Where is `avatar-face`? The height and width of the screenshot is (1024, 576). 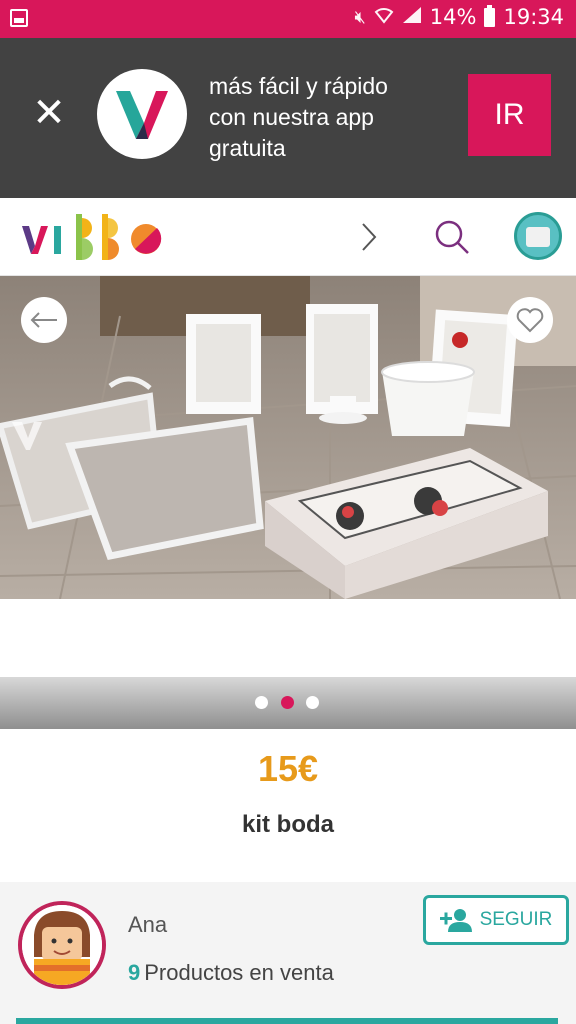 avatar-face is located at coordinates (538, 237).